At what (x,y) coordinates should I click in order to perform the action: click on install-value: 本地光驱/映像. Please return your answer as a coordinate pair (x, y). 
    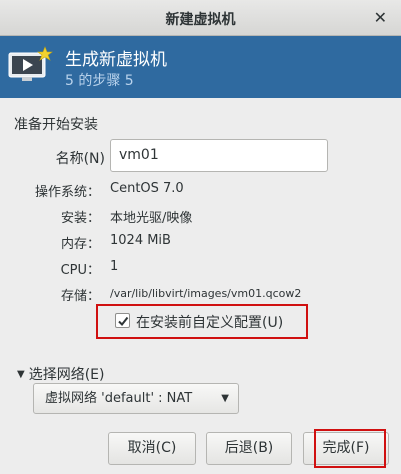
    Looking at the image, I should click on (151, 218).